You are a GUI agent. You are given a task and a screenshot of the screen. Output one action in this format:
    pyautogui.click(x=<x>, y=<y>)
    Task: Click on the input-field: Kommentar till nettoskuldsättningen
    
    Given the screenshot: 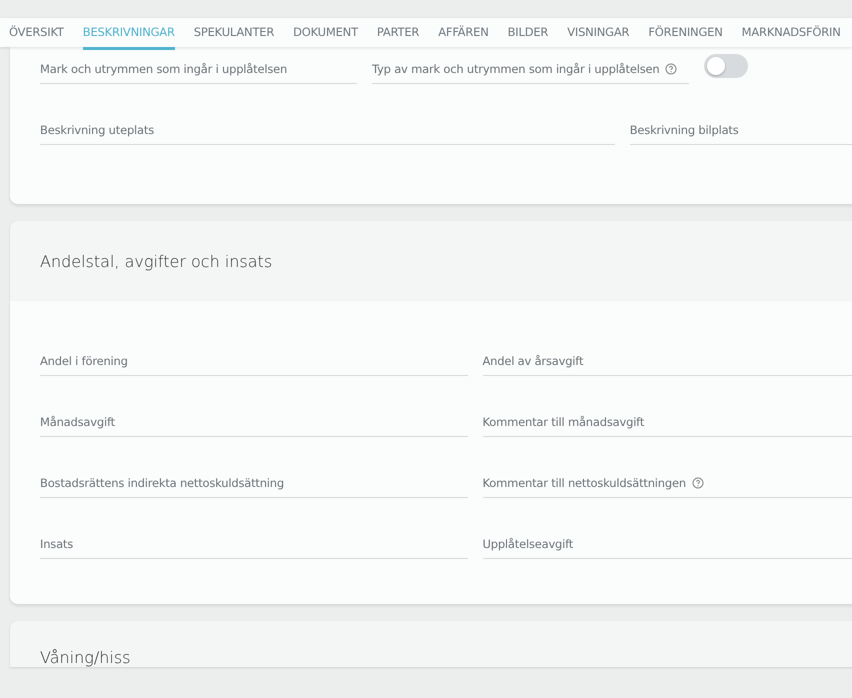 What is the action you would take?
    pyautogui.click(x=667, y=482)
    